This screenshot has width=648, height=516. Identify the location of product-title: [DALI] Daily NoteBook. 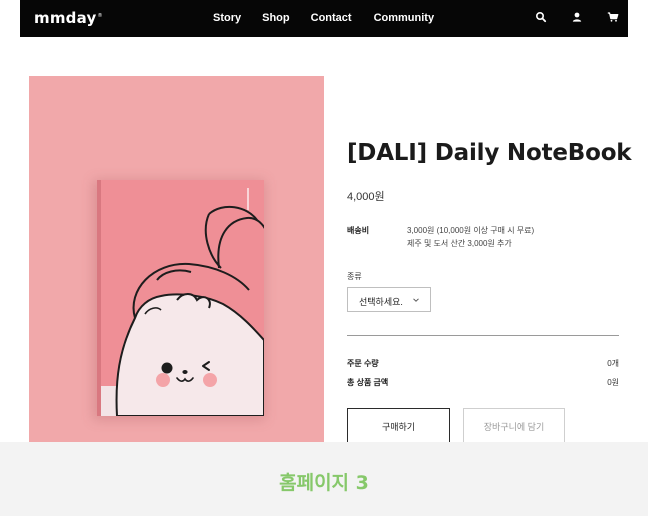
(489, 153).